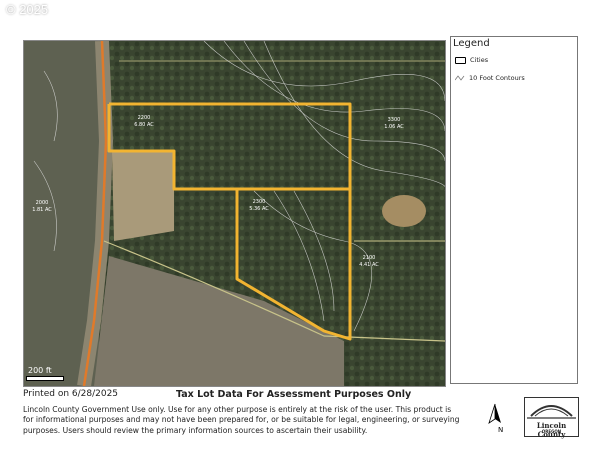 The width and height of the screenshot is (600, 450). I want to click on scale-bar: 200 ft, so click(45, 373).